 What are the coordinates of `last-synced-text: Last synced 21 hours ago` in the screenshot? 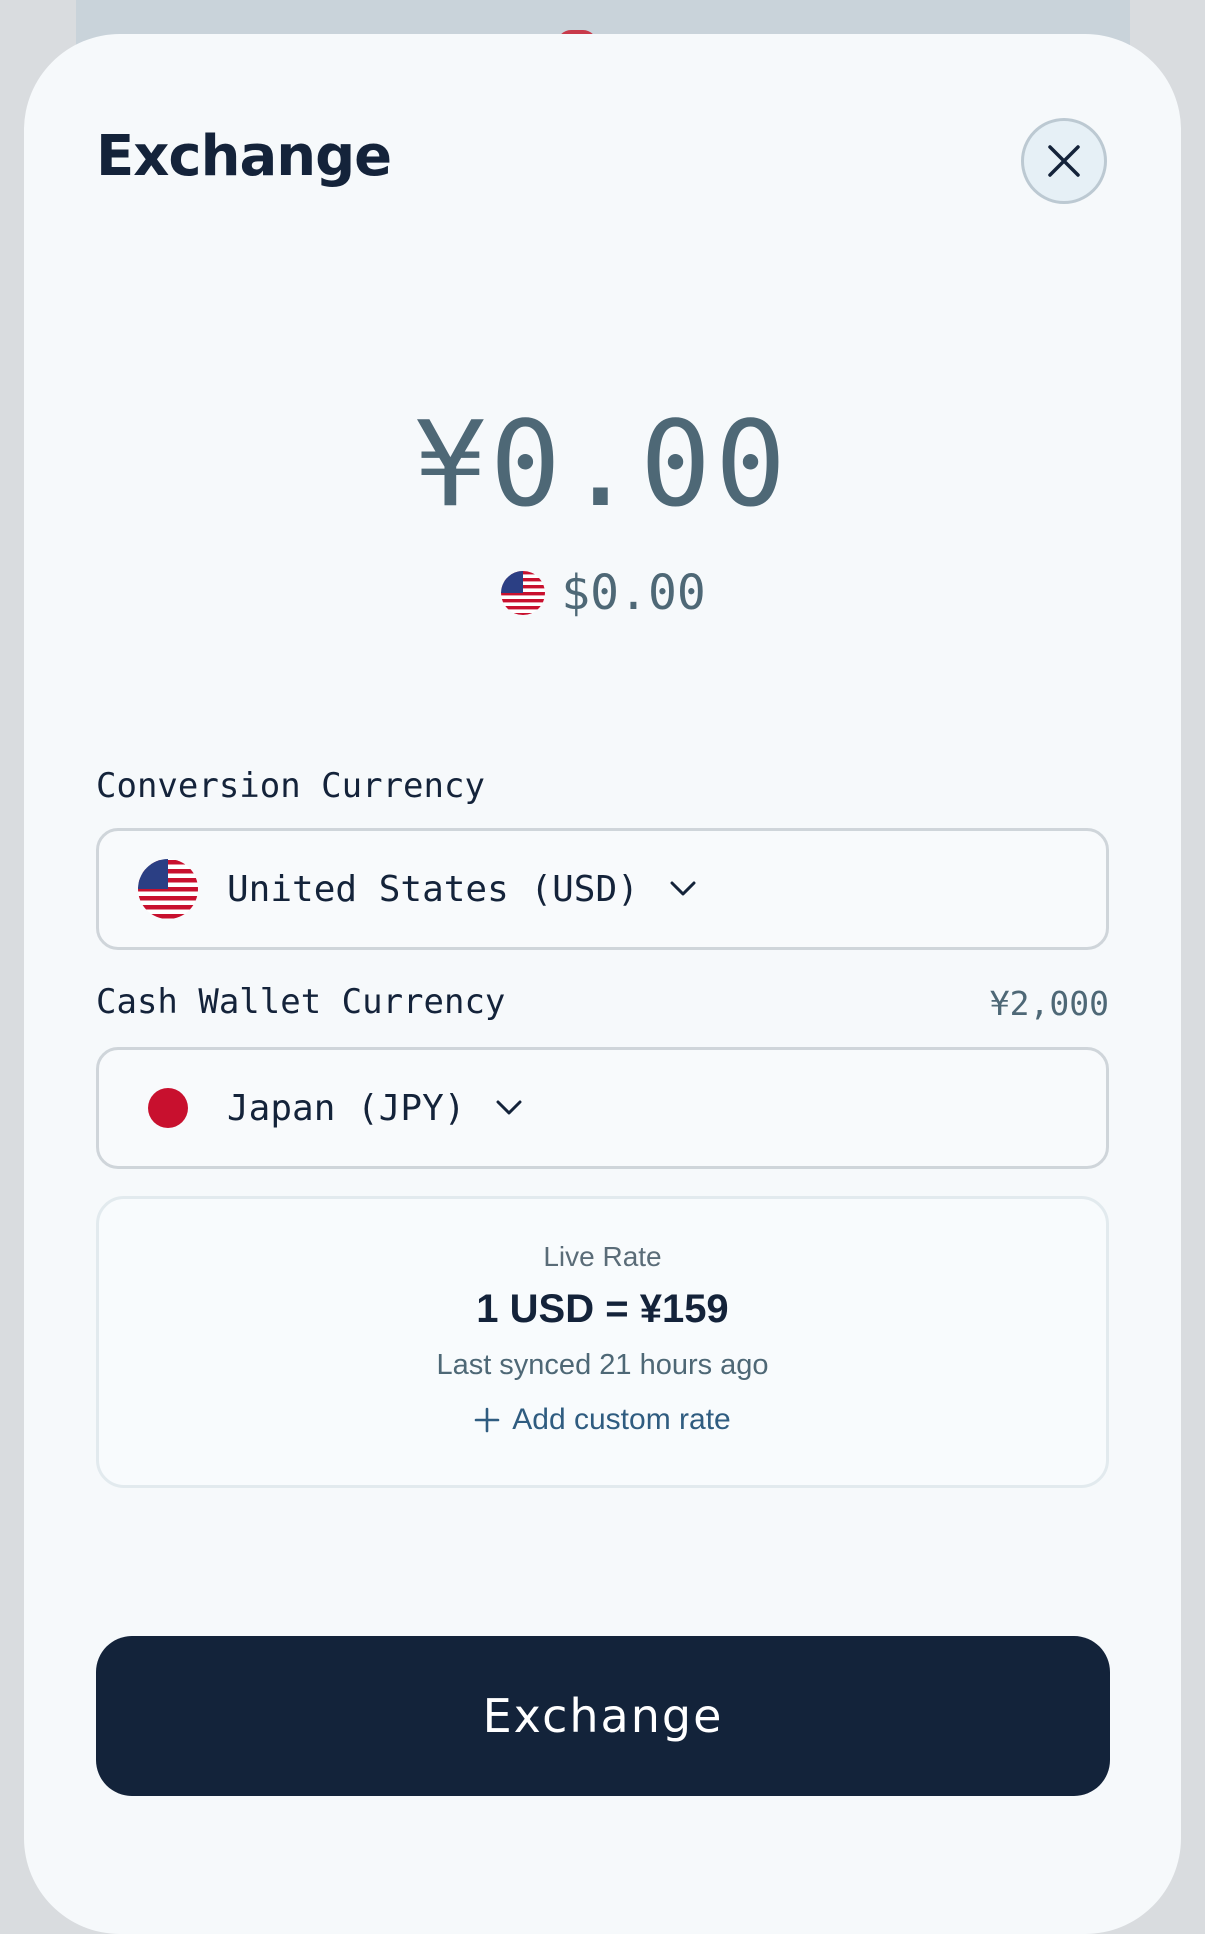 It's located at (602, 1365).